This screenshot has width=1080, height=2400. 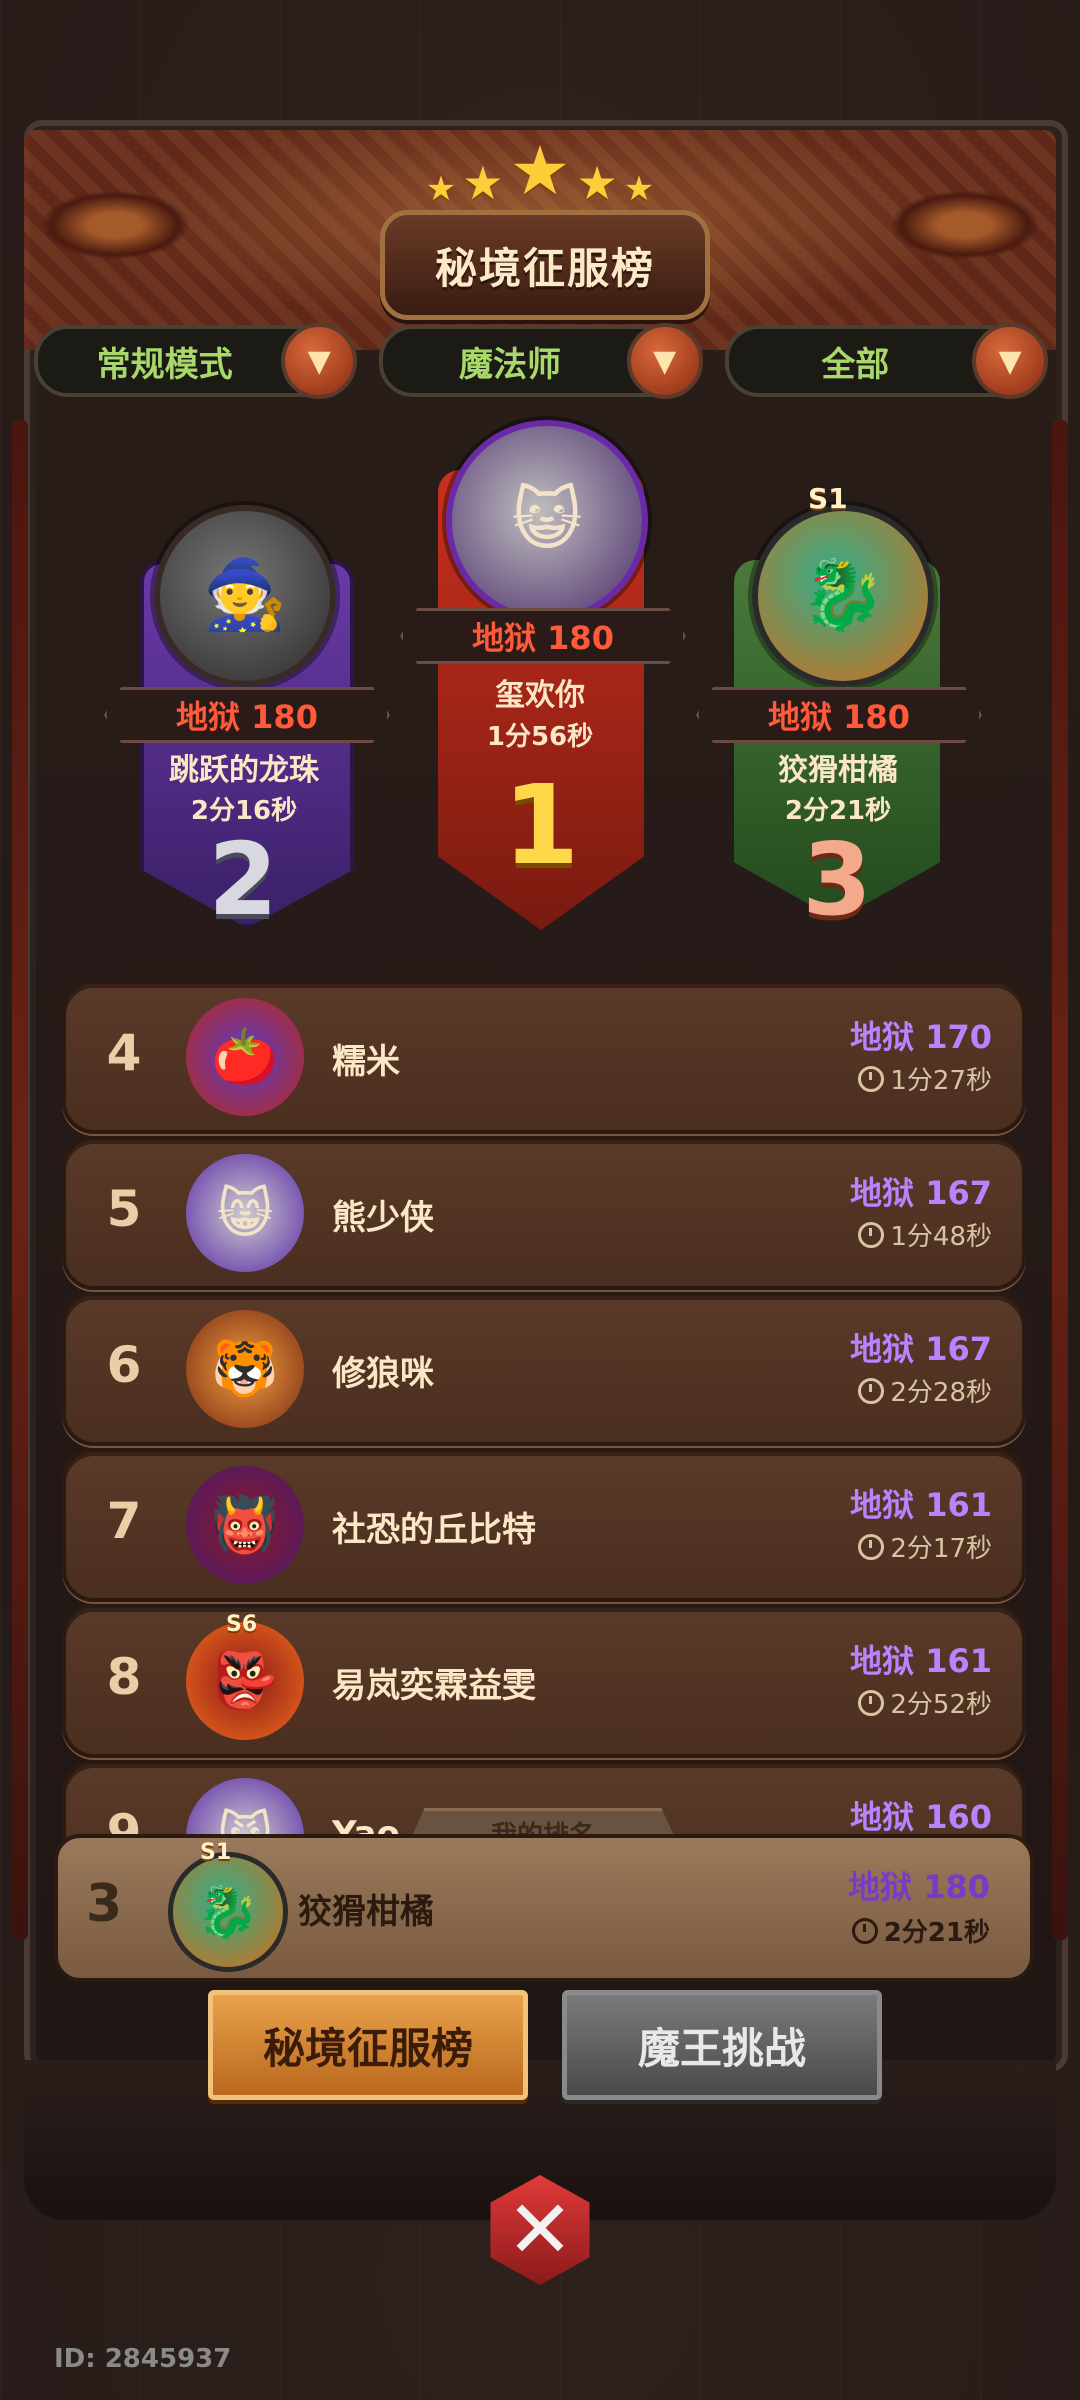 I want to click on filter-bar: 常规模式 ▼ 魔法师 ▼ 全部 ▼, so click(x=541, y=361).